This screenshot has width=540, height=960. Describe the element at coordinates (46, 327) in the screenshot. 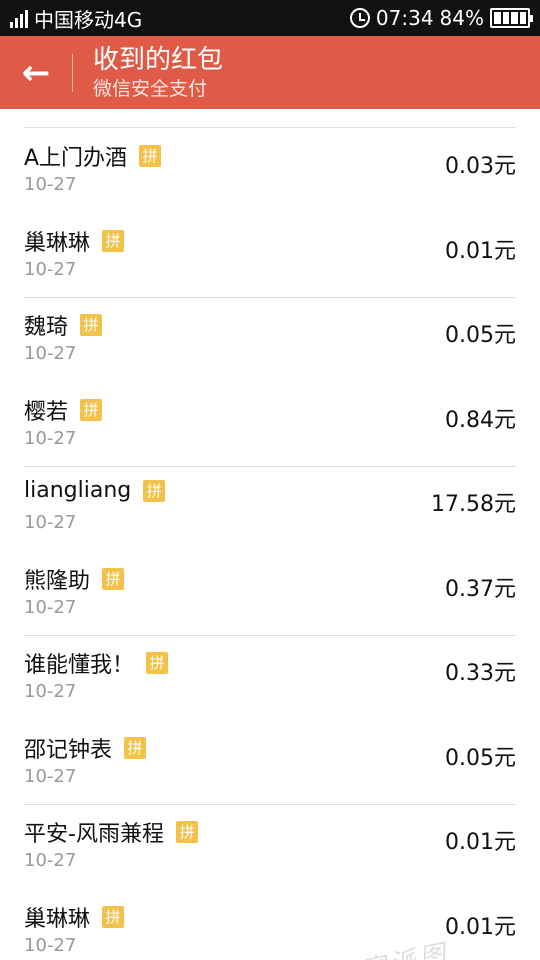

I see `sender-name: 魏琦` at that location.